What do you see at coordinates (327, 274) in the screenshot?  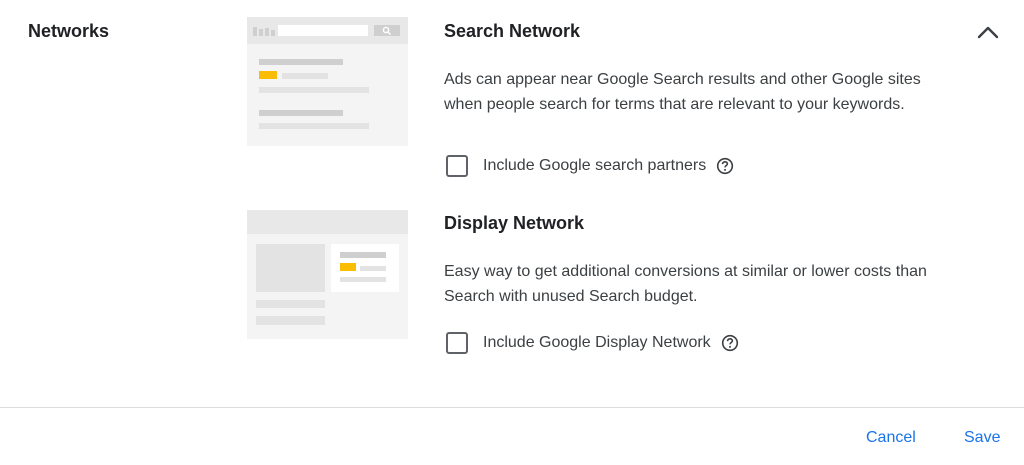 I see `display-network-illustration` at bounding box center [327, 274].